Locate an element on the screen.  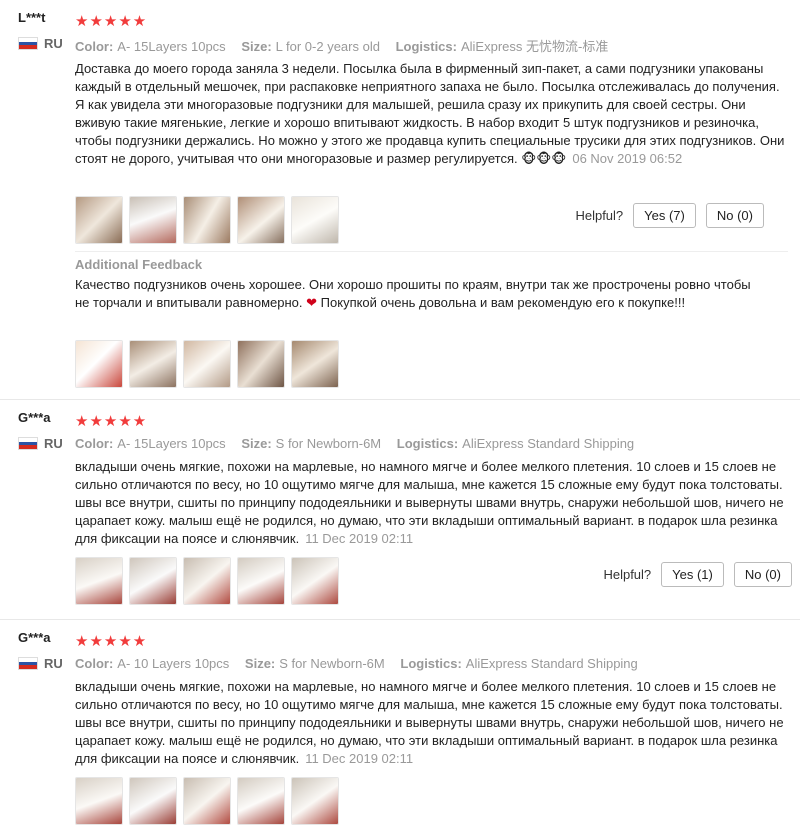
helpful-yes-button: Yes (7) is located at coordinates (664, 215).